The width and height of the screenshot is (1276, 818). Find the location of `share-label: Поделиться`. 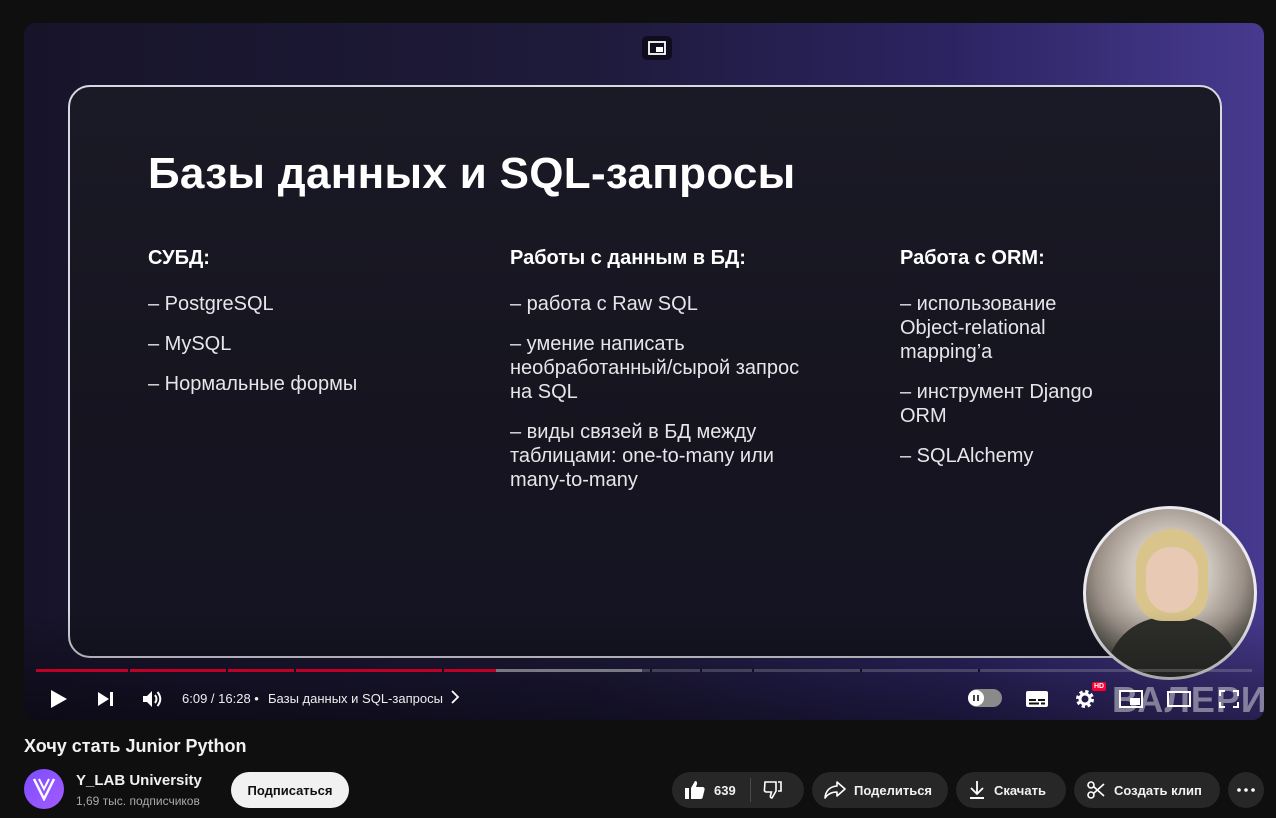

share-label: Поделиться is located at coordinates (893, 790).